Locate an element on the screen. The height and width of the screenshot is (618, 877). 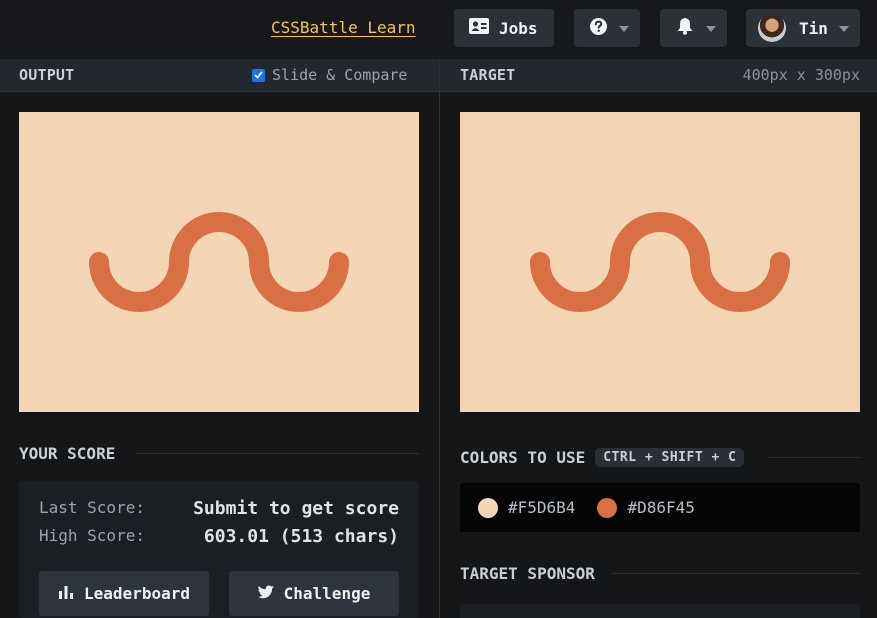
high-score-label: High Score: is located at coordinates (92, 535).